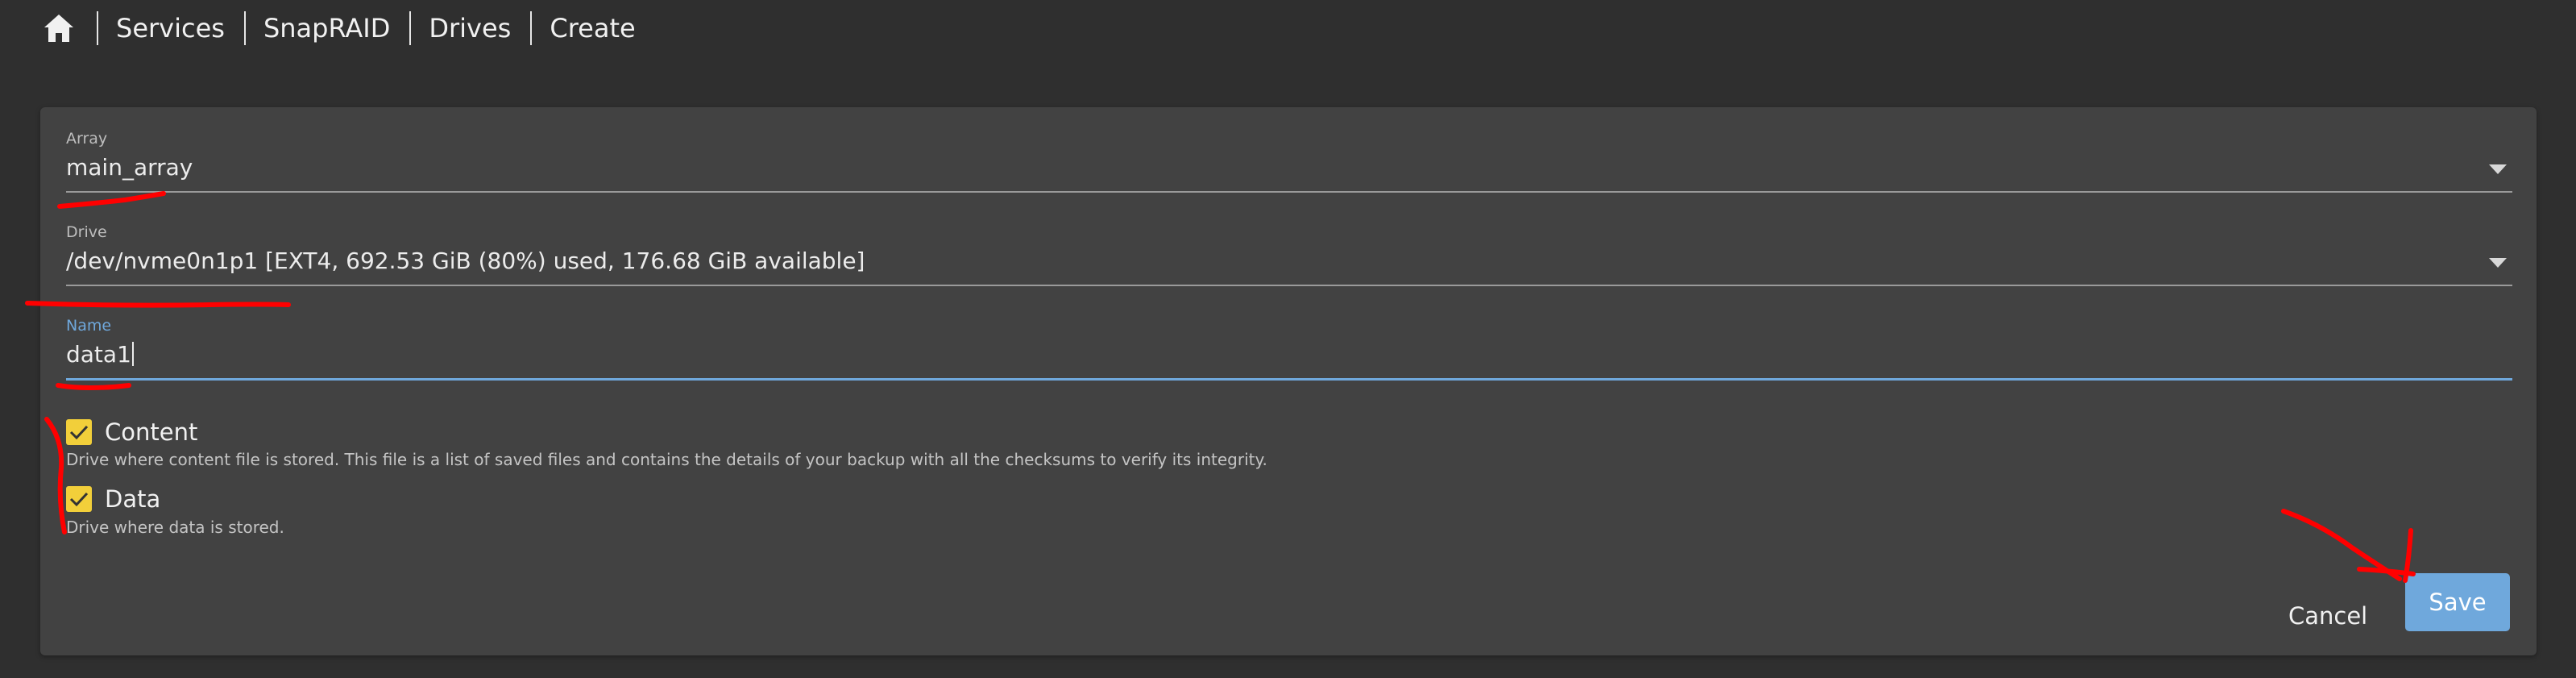  I want to click on content-checkbox-row: Content, so click(131, 432).